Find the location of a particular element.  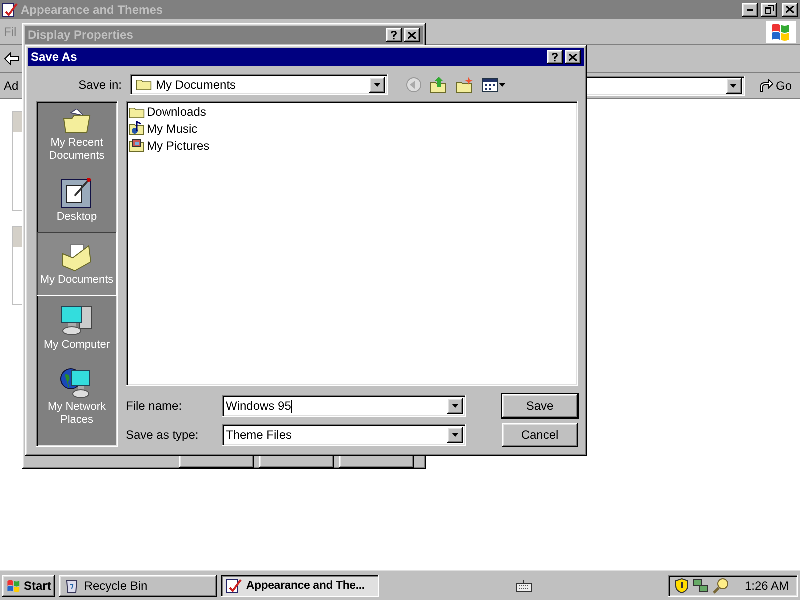

save-button: Save is located at coordinates (540, 406).